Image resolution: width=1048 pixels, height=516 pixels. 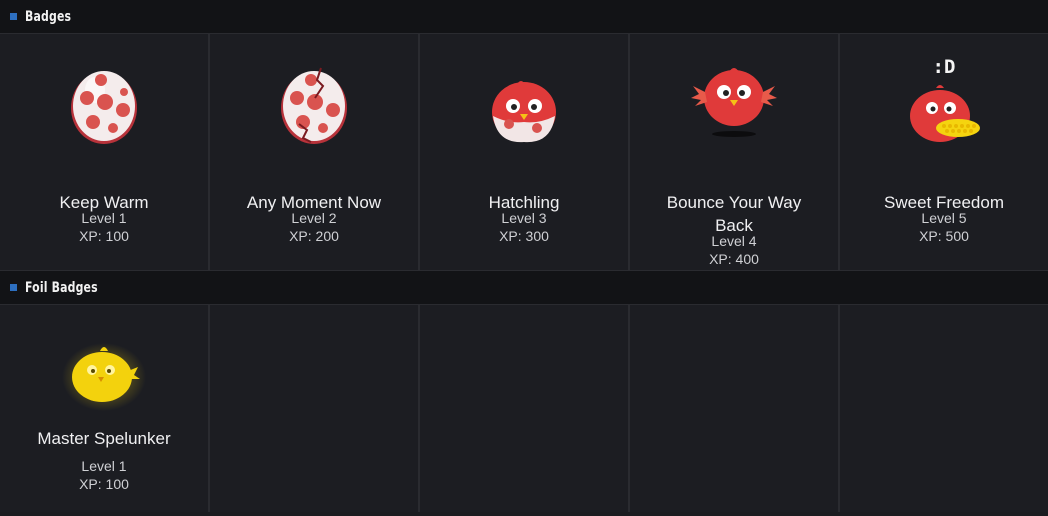 What do you see at coordinates (524, 288) in the screenshot?
I see `foil-badges-section-header: Foil Badges` at bounding box center [524, 288].